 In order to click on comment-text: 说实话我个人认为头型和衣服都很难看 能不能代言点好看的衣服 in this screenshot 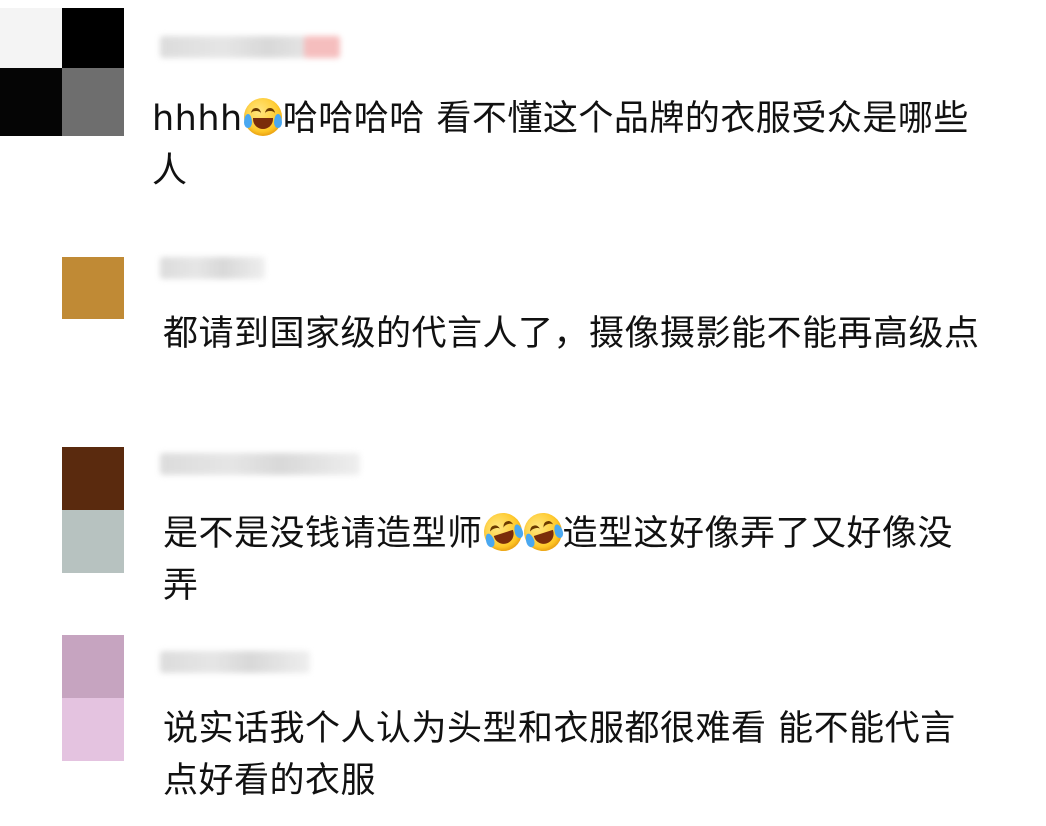, I will do `click(559, 755)`.